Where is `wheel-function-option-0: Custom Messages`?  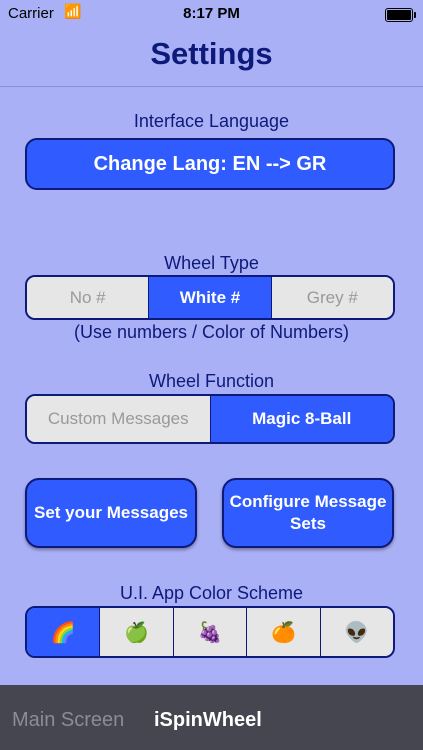
wheel-function-option-0: Custom Messages is located at coordinates (119, 419).